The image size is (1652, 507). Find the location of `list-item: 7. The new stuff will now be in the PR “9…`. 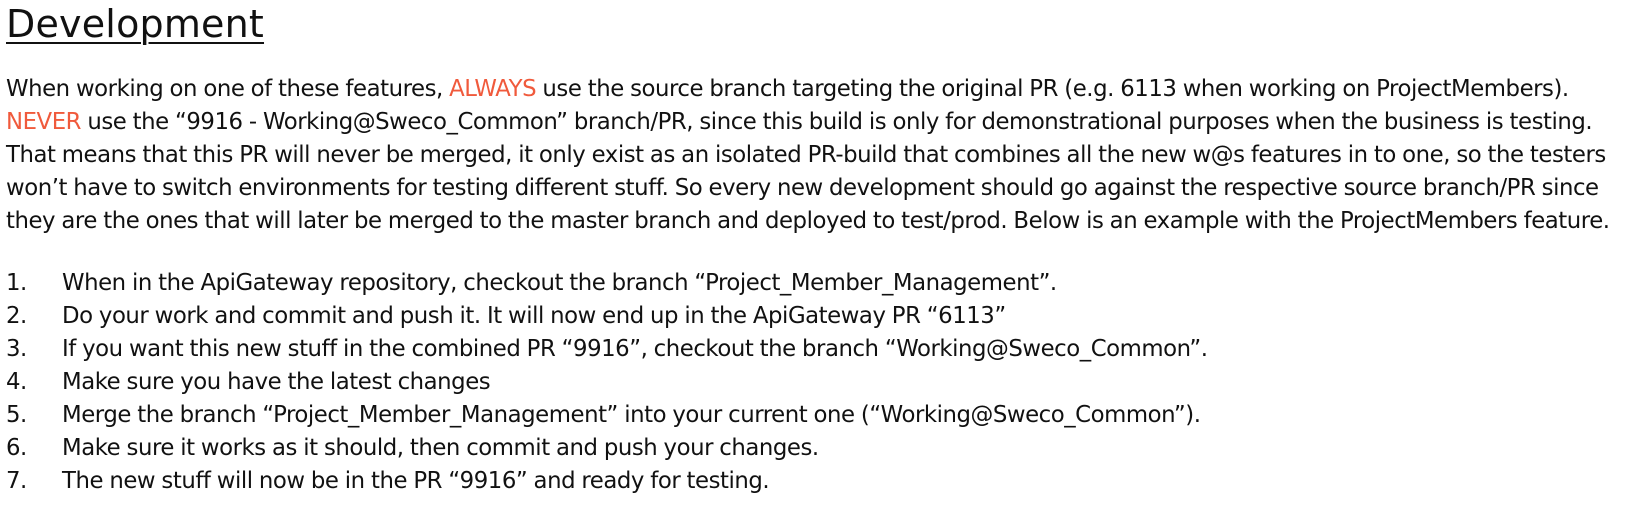

list-item: 7. The new stuff will now be in the PR “9… is located at coordinates (826, 481).